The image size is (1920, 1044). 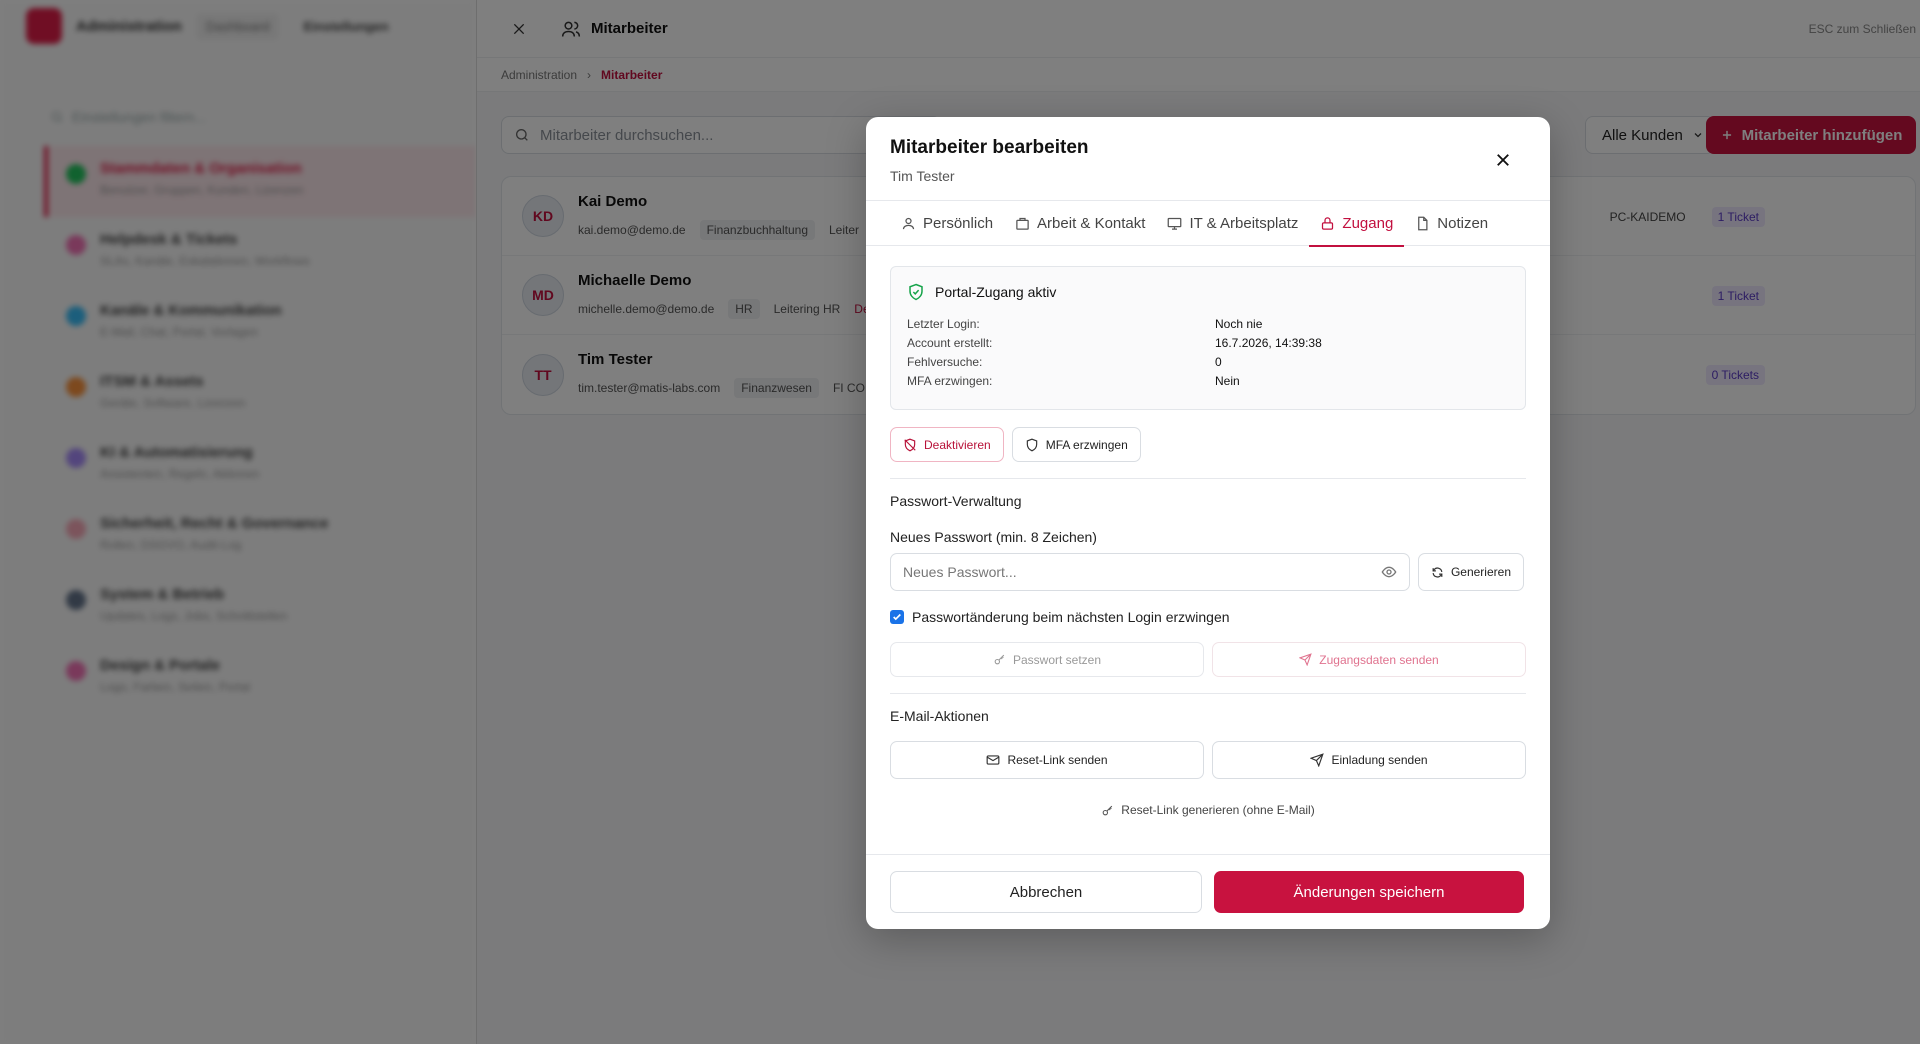 What do you see at coordinates (1022, 223) in the screenshot?
I see `building-icon` at bounding box center [1022, 223].